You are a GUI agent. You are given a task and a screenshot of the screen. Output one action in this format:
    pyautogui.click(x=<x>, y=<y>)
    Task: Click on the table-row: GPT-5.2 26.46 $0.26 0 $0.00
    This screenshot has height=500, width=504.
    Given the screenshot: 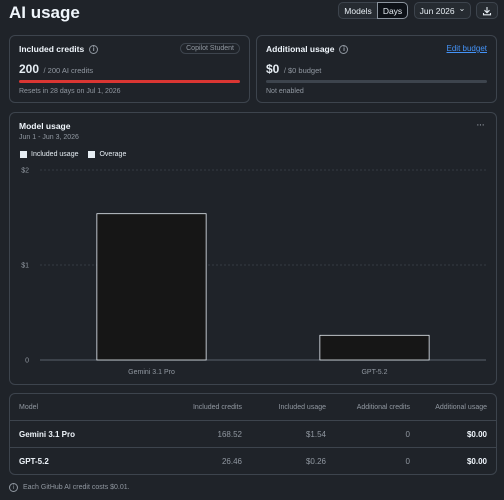 What is the action you would take?
    pyautogui.click(x=253, y=461)
    